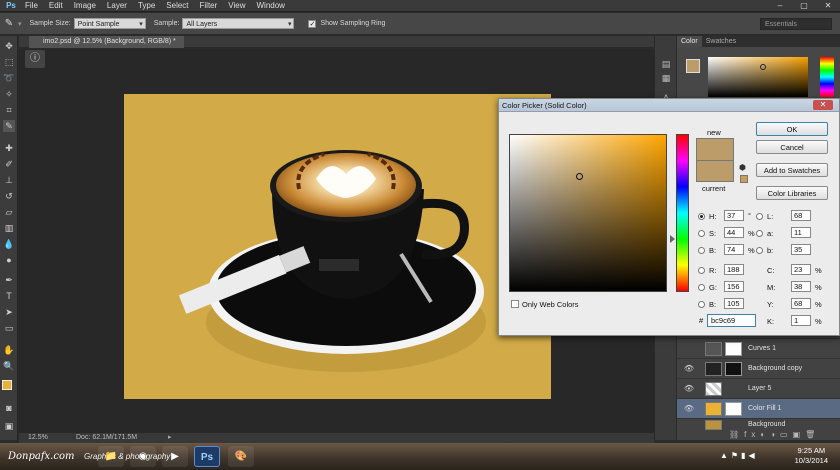  What do you see at coordinates (9, 78) in the screenshot?
I see `lasso-tool-icon: ➰` at bounding box center [9, 78].